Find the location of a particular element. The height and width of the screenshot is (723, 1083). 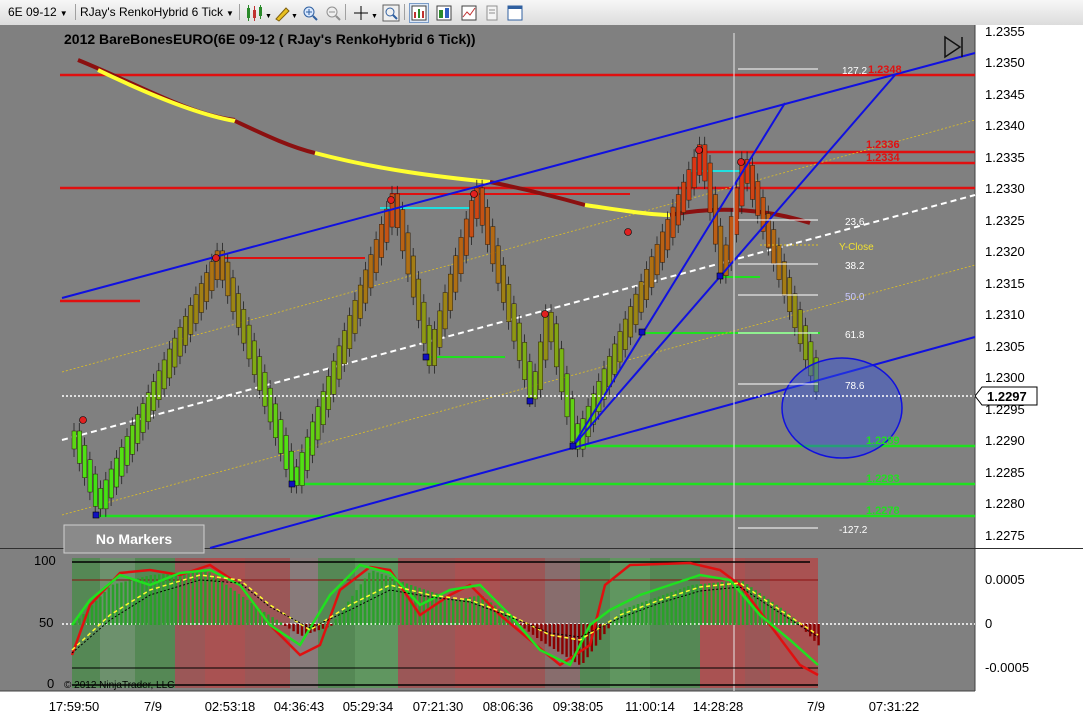

time-tick: 07:21:30 is located at coordinates (438, 706).